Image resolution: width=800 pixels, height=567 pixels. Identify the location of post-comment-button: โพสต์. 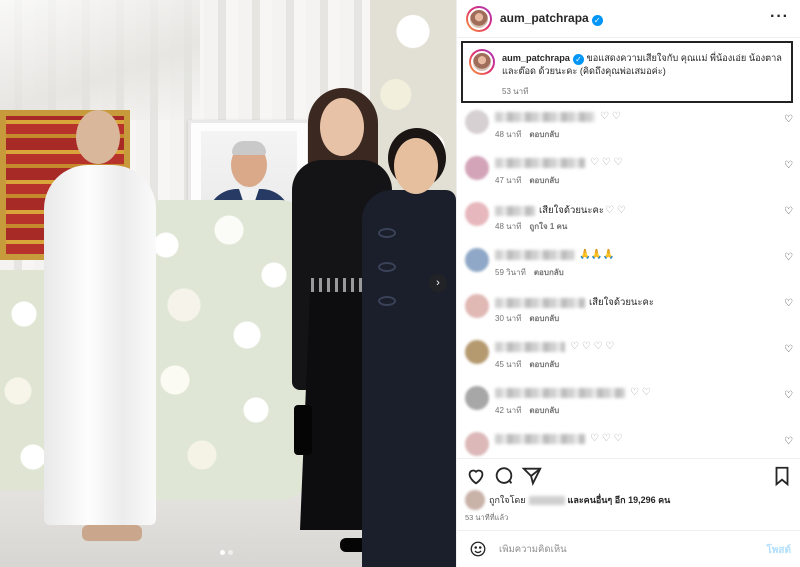
(778, 550).